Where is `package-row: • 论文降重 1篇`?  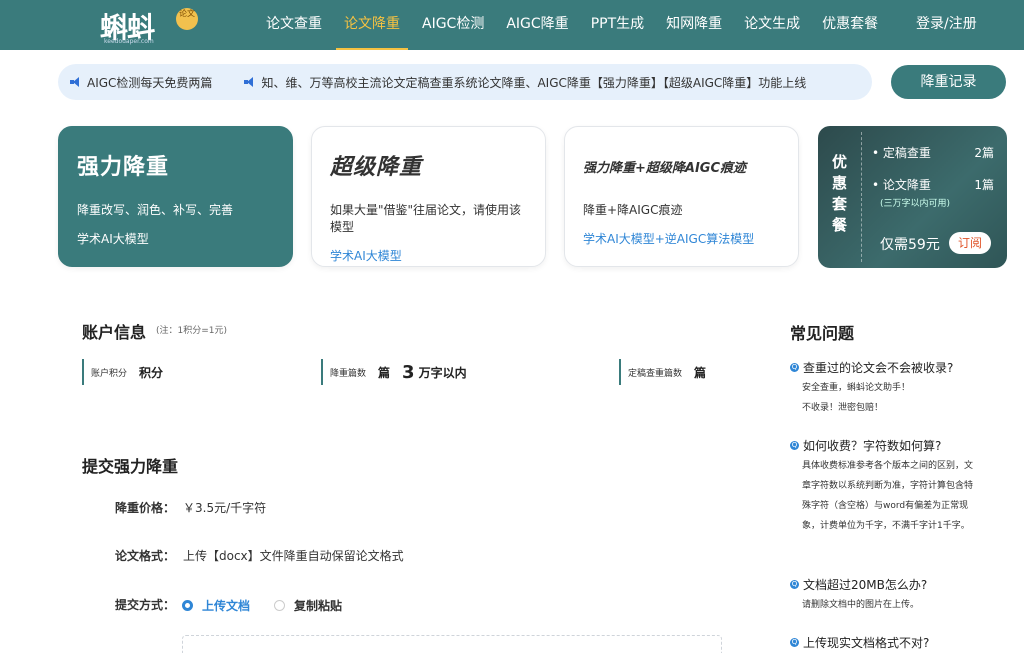 package-row: • 论文降重 1篇 is located at coordinates (933, 184).